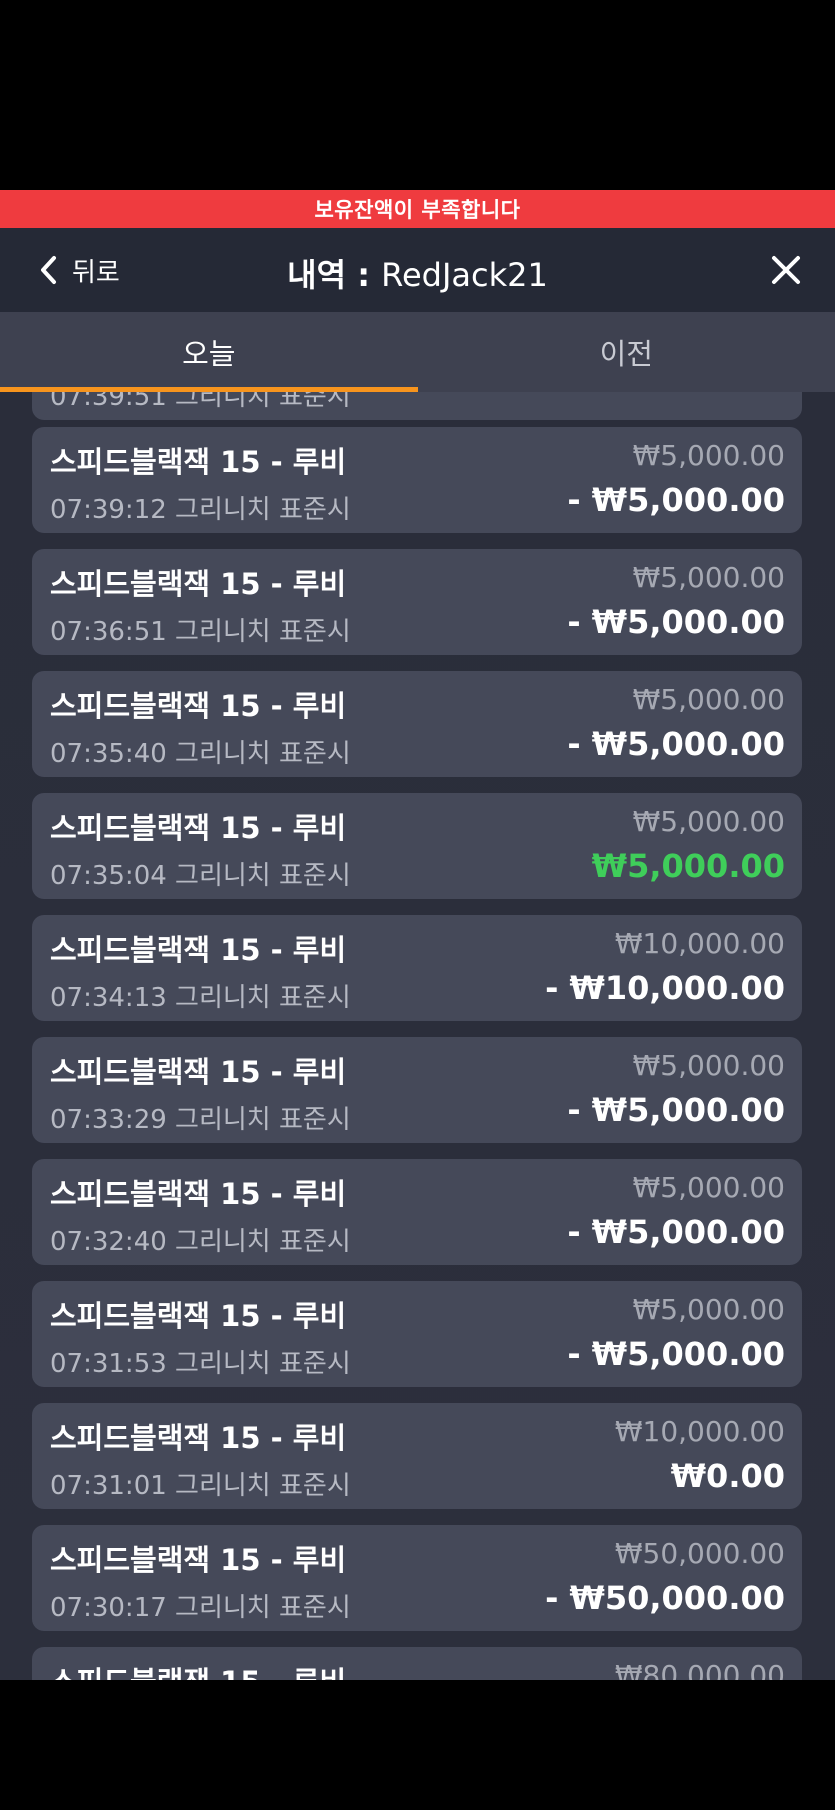 The width and height of the screenshot is (835, 1810). What do you see at coordinates (200, 510) in the screenshot?
I see `row-time: 07:39:12 그리니치 표준시` at bounding box center [200, 510].